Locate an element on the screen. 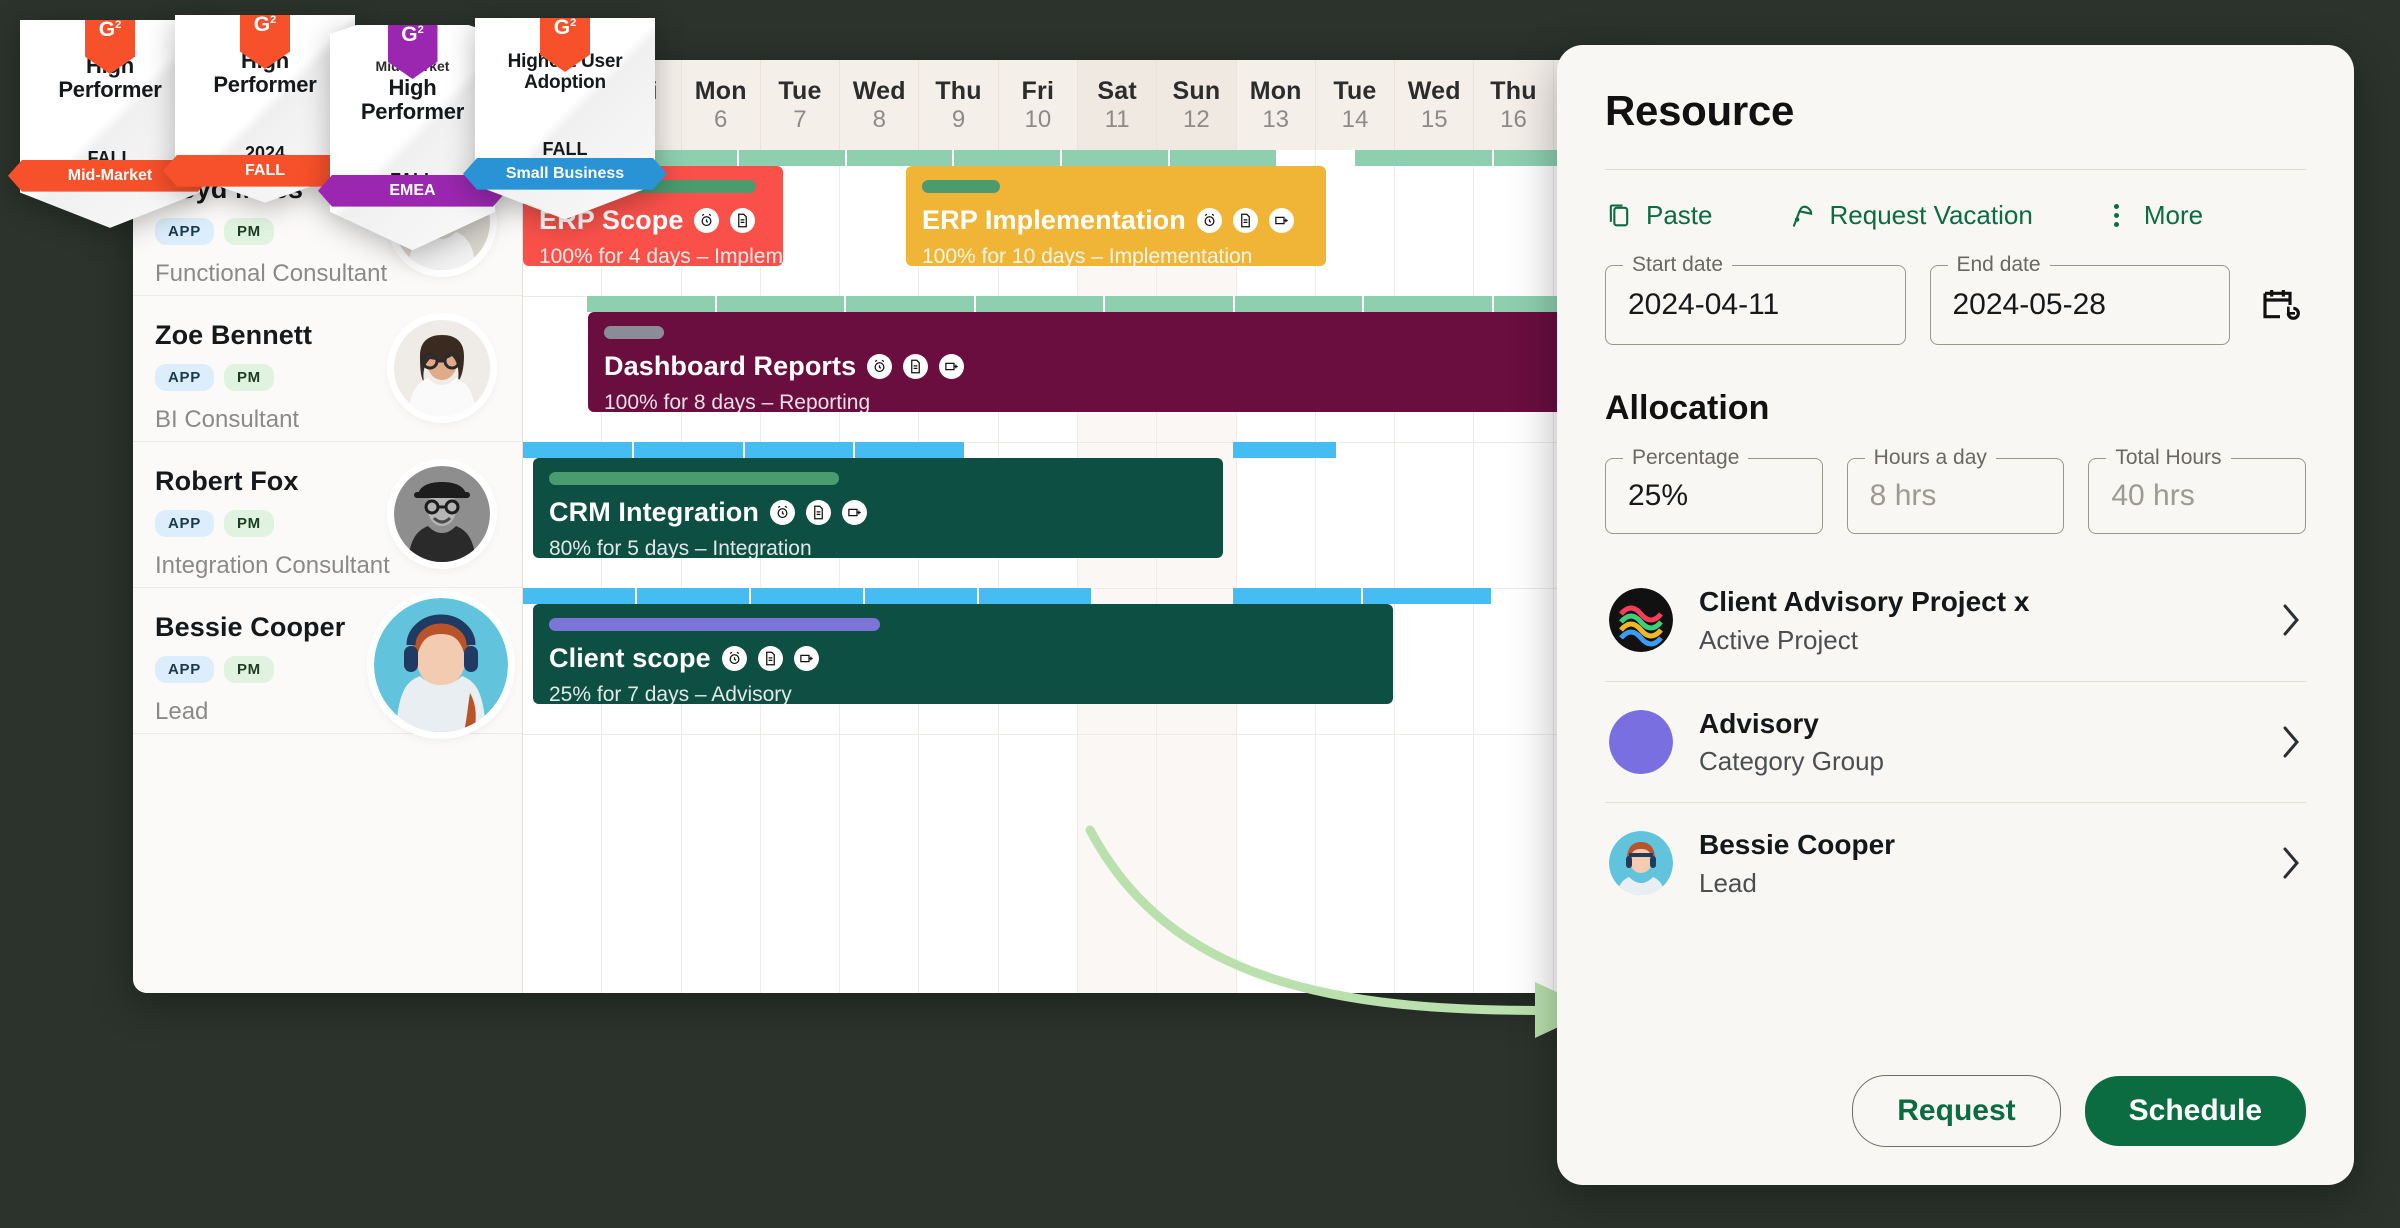  day-header-wed-8: Wed 8 is located at coordinates (880, 105).